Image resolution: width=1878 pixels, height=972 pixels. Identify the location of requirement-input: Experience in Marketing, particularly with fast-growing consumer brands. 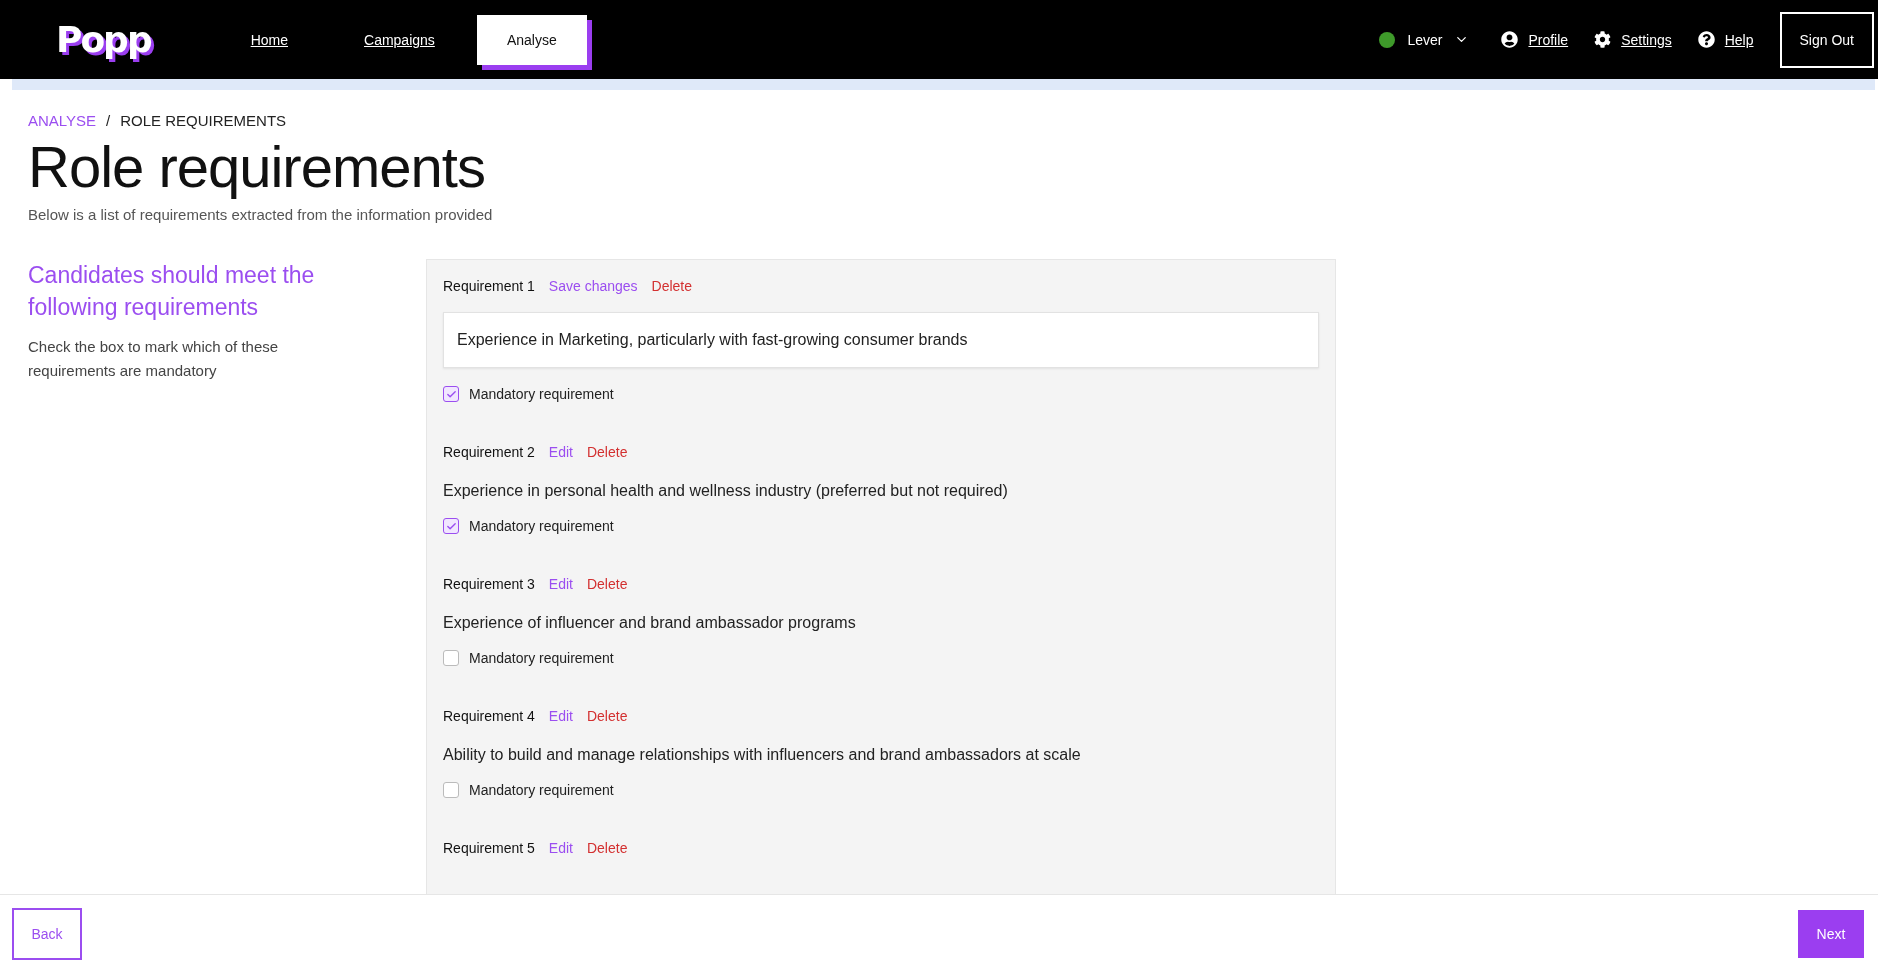
(881, 340).